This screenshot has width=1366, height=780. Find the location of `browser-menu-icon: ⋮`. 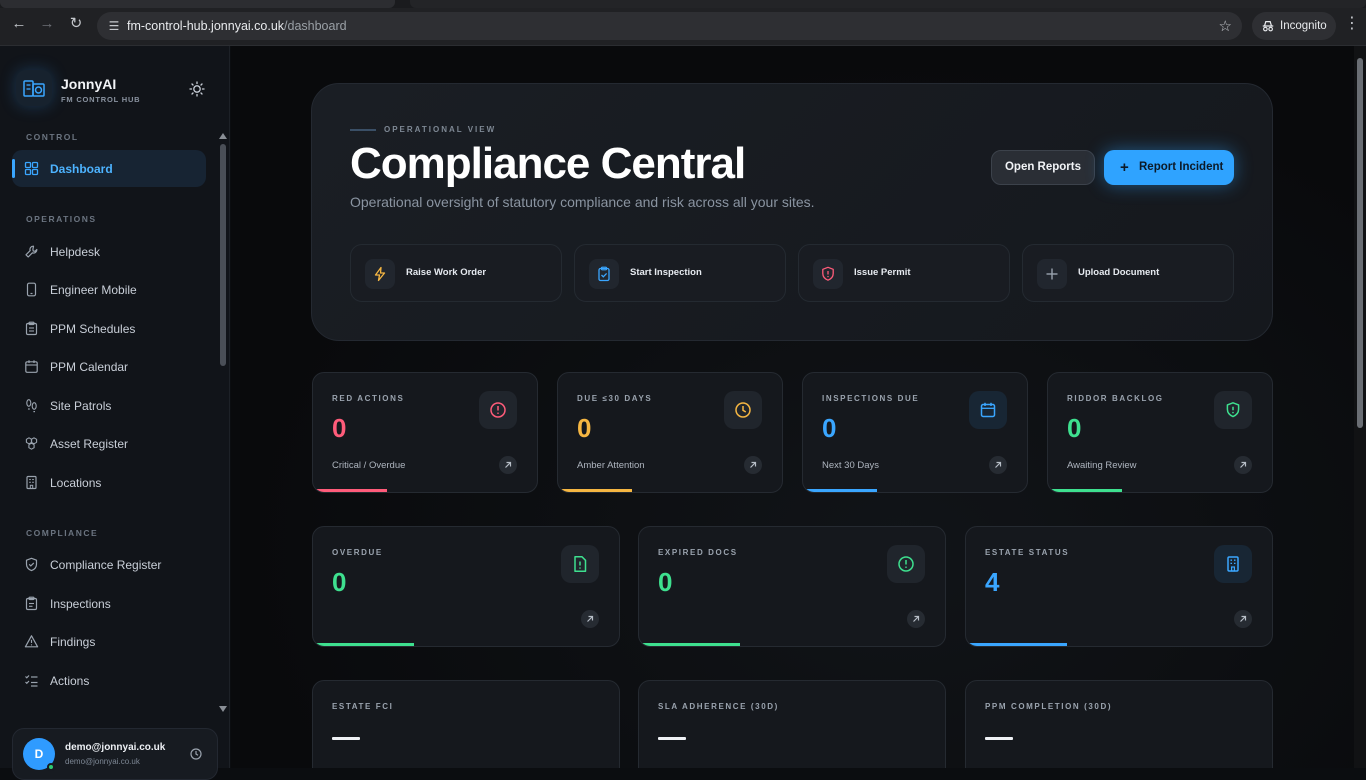

browser-menu-icon: ⋮ is located at coordinates (1352, 24).